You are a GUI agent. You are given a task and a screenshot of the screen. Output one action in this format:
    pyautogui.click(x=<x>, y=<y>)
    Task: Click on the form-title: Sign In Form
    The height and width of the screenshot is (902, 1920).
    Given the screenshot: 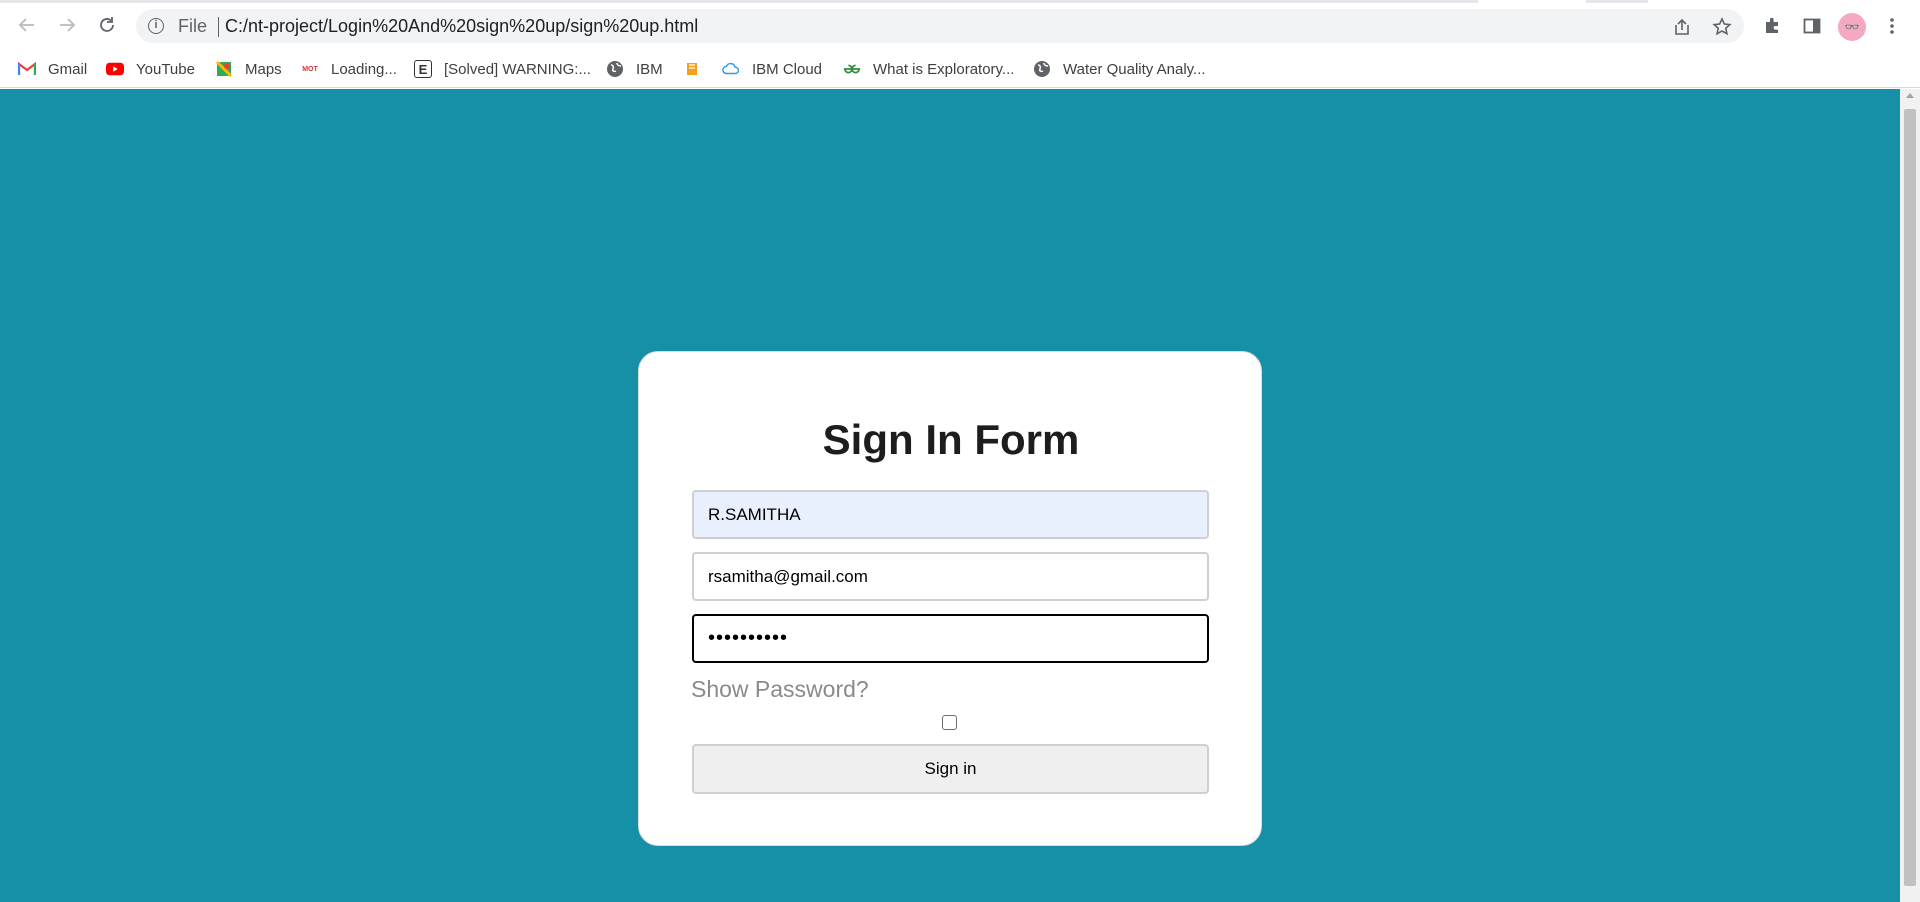 What is the action you would take?
    pyautogui.click(x=951, y=439)
    